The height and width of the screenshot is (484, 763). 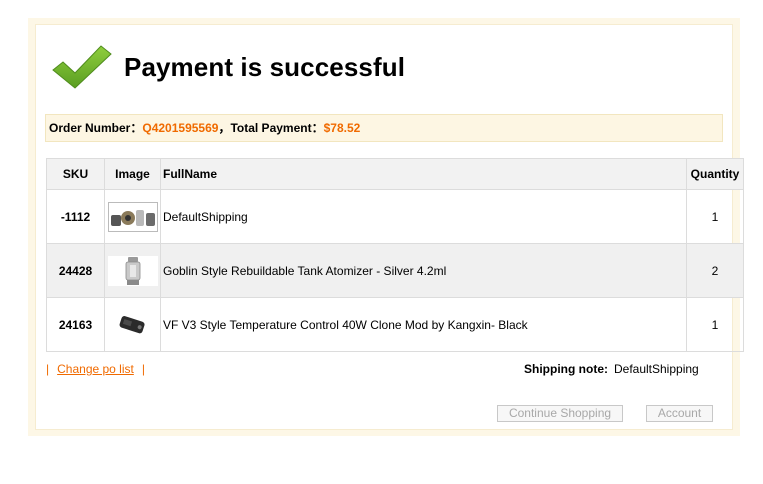 I want to click on shipping-note-value: DefaultShipping, so click(x=656, y=369).